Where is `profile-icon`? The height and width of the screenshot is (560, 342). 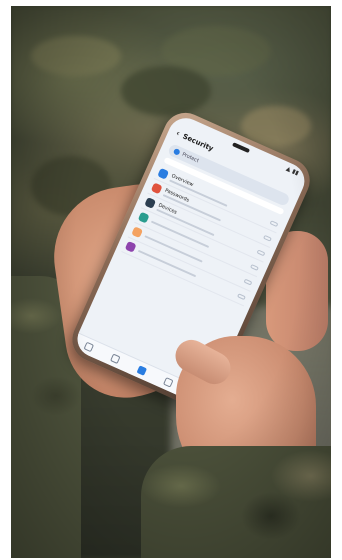
profile-icon is located at coordinates (168, 382).